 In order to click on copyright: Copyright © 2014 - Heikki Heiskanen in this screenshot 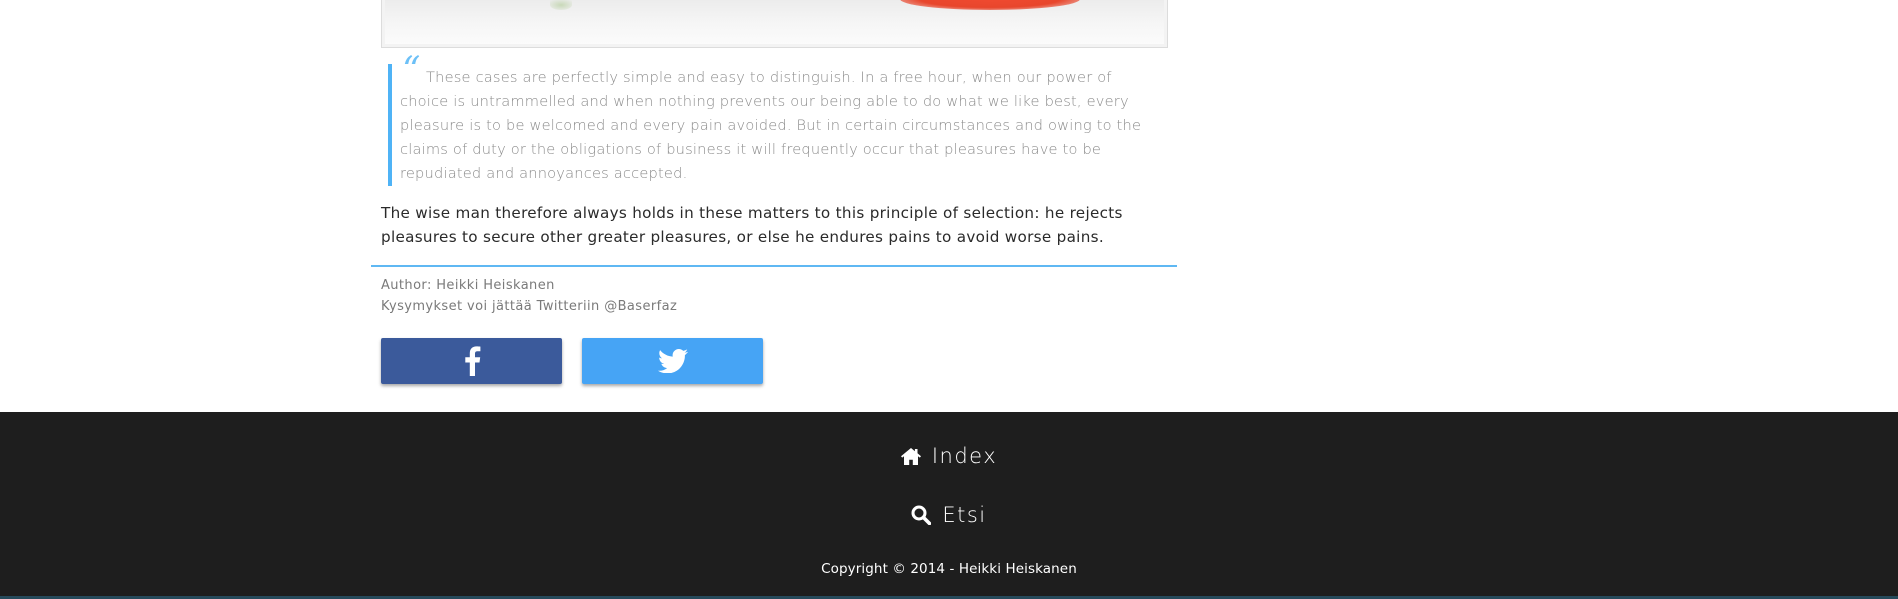, I will do `click(949, 569)`.